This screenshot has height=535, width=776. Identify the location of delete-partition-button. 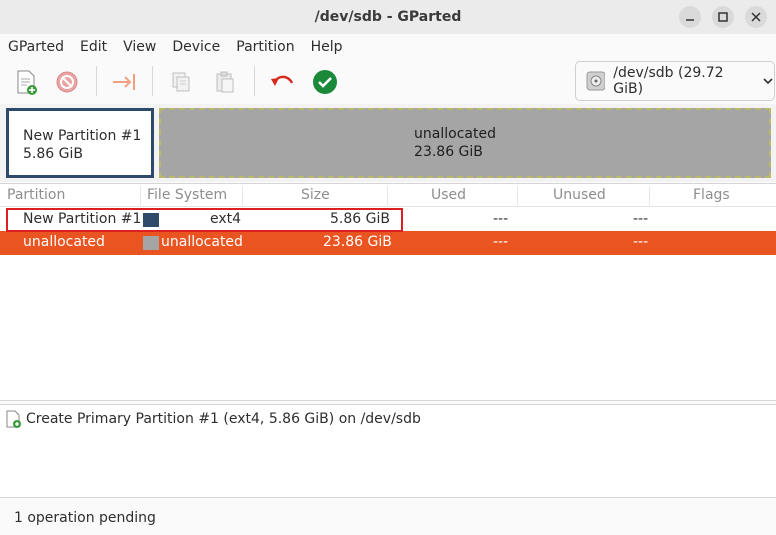
(67, 82).